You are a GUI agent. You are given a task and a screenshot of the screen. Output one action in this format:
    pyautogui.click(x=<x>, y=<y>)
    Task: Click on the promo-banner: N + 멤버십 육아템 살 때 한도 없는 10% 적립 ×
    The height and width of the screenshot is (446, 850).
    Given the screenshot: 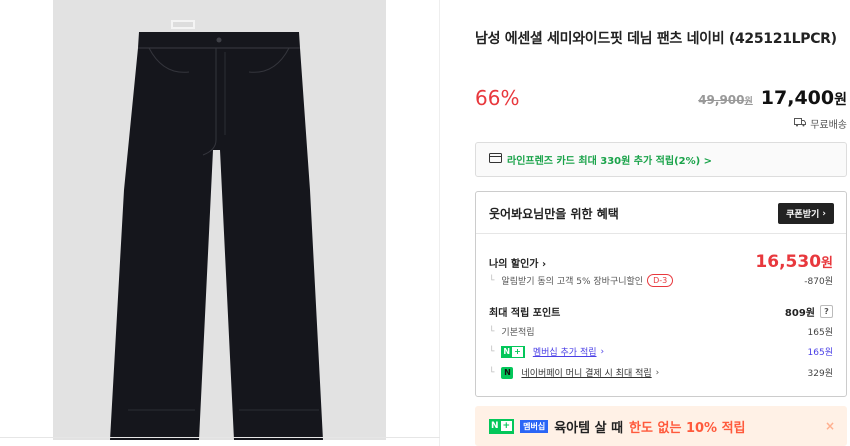 What is the action you would take?
    pyautogui.click(x=661, y=426)
    